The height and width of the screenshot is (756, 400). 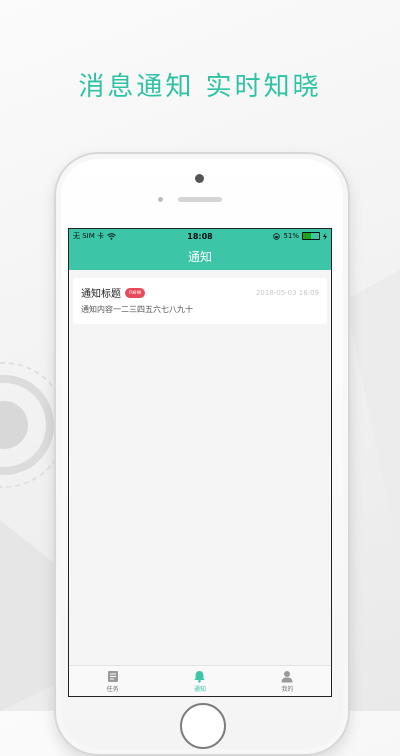 What do you see at coordinates (203, 726) in the screenshot?
I see `home-button` at bounding box center [203, 726].